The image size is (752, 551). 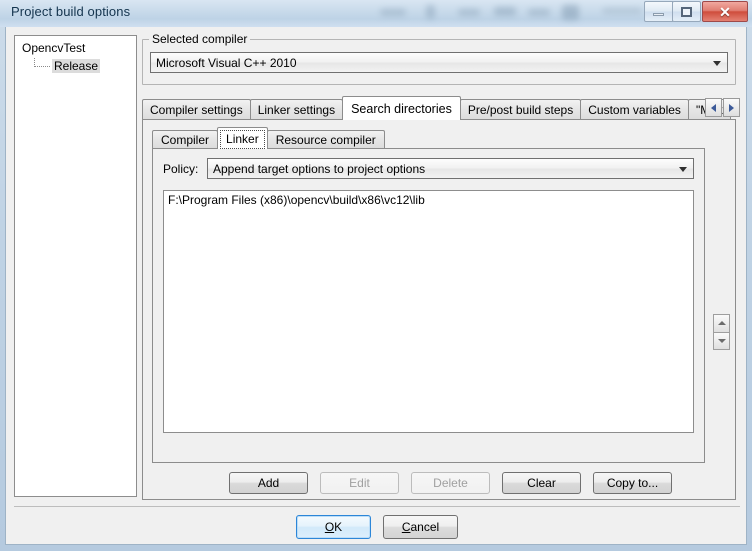 What do you see at coordinates (338, 527) in the screenshot?
I see `ok-suffix: K` at bounding box center [338, 527].